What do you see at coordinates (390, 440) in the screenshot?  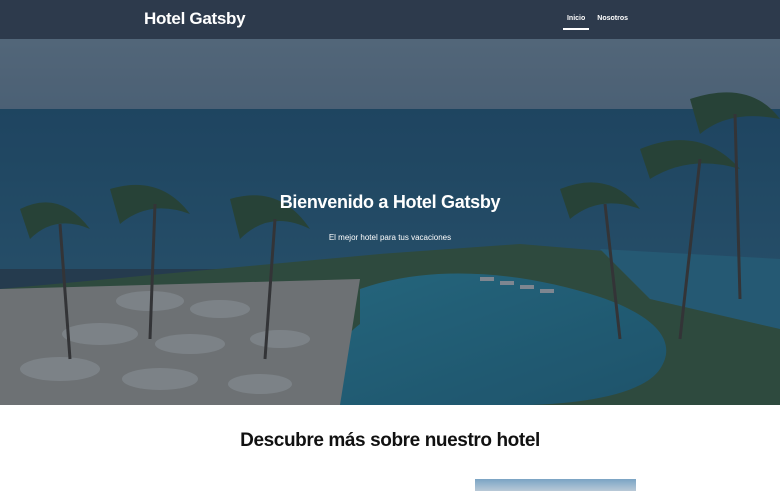 I see `section-title: Descubre más sobre nuestro hotel` at bounding box center [390, 440].